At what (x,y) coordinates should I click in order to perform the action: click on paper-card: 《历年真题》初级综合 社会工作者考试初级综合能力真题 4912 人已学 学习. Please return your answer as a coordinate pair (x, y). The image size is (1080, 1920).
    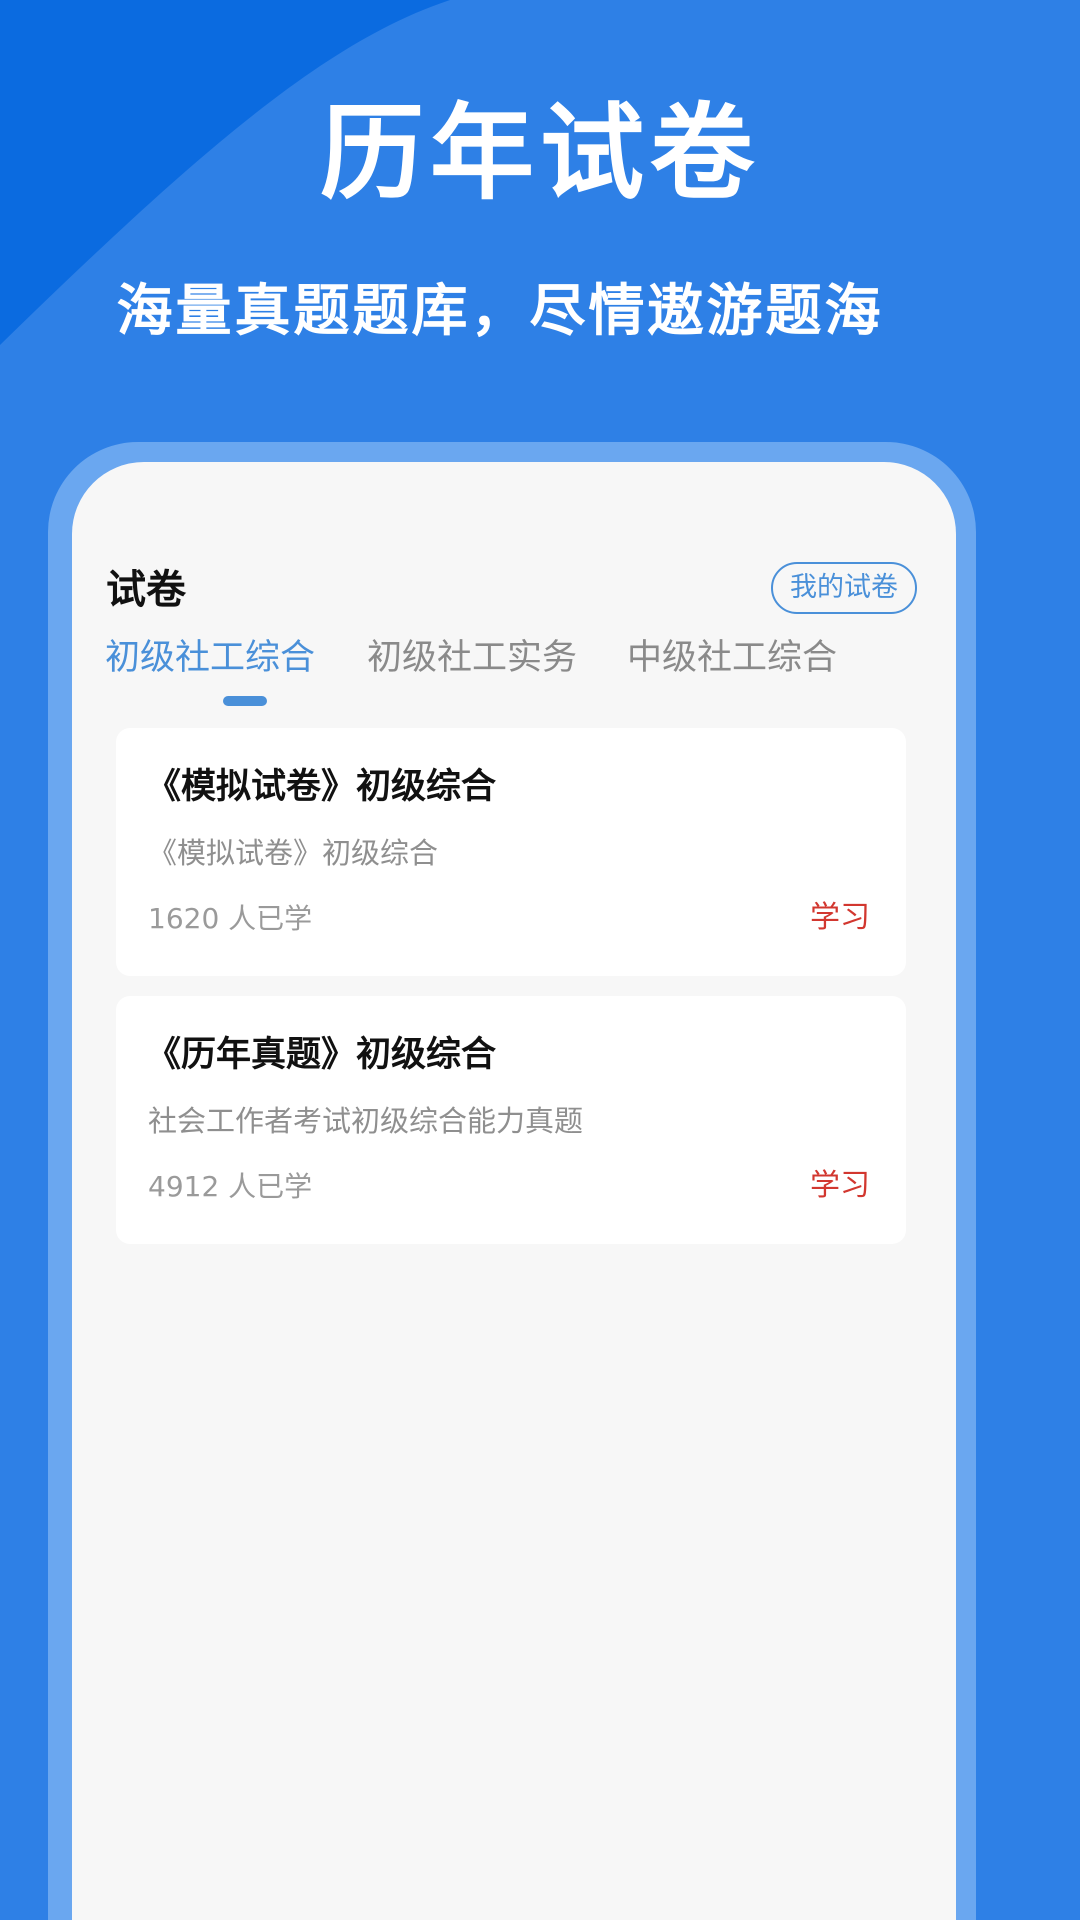
    Looking at the image, I should click on (511, 1120).